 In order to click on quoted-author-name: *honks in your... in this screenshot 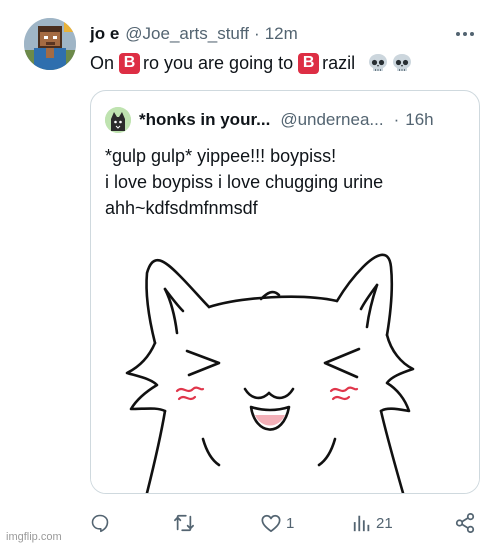, I will do `click(204, 120)`.